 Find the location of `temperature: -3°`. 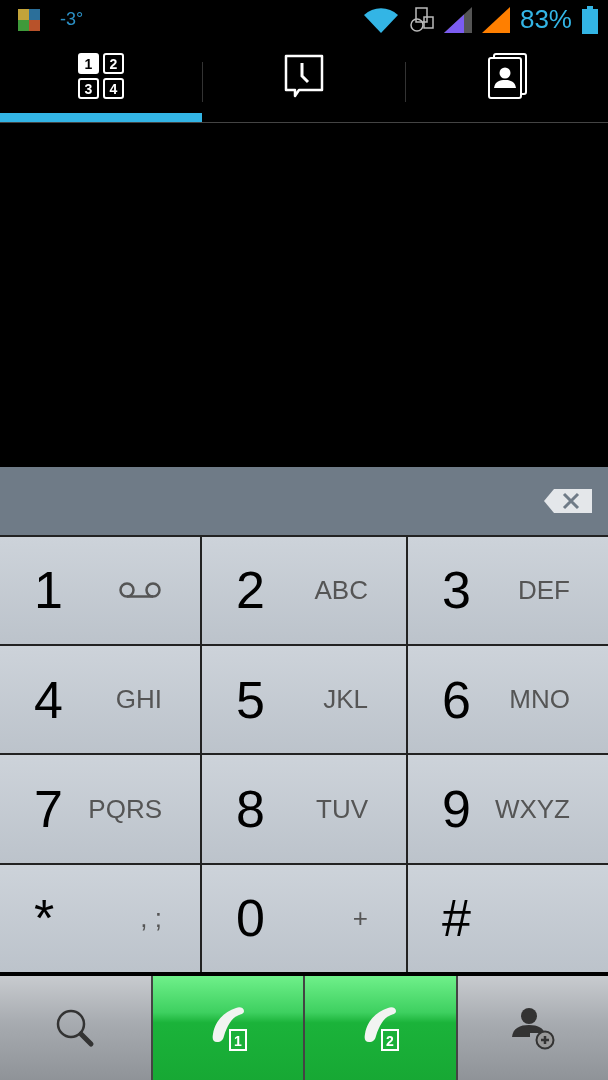

temperature: -3° is located at coordinates (72, 20).